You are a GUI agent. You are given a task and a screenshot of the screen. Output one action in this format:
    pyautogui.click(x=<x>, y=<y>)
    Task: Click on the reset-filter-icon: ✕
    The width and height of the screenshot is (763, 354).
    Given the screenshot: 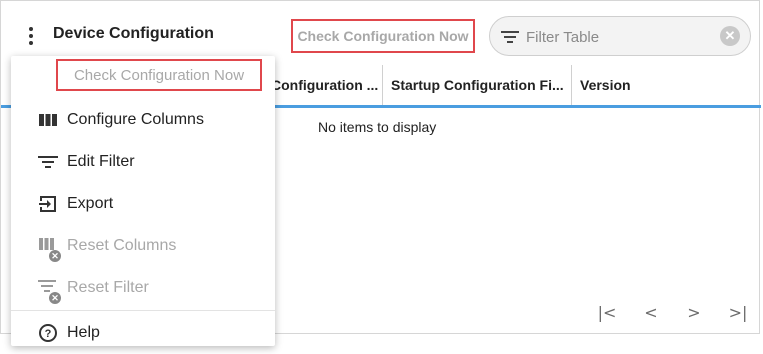 What is the action you would take?
    pyautogui.click(x=49, y=291)
    